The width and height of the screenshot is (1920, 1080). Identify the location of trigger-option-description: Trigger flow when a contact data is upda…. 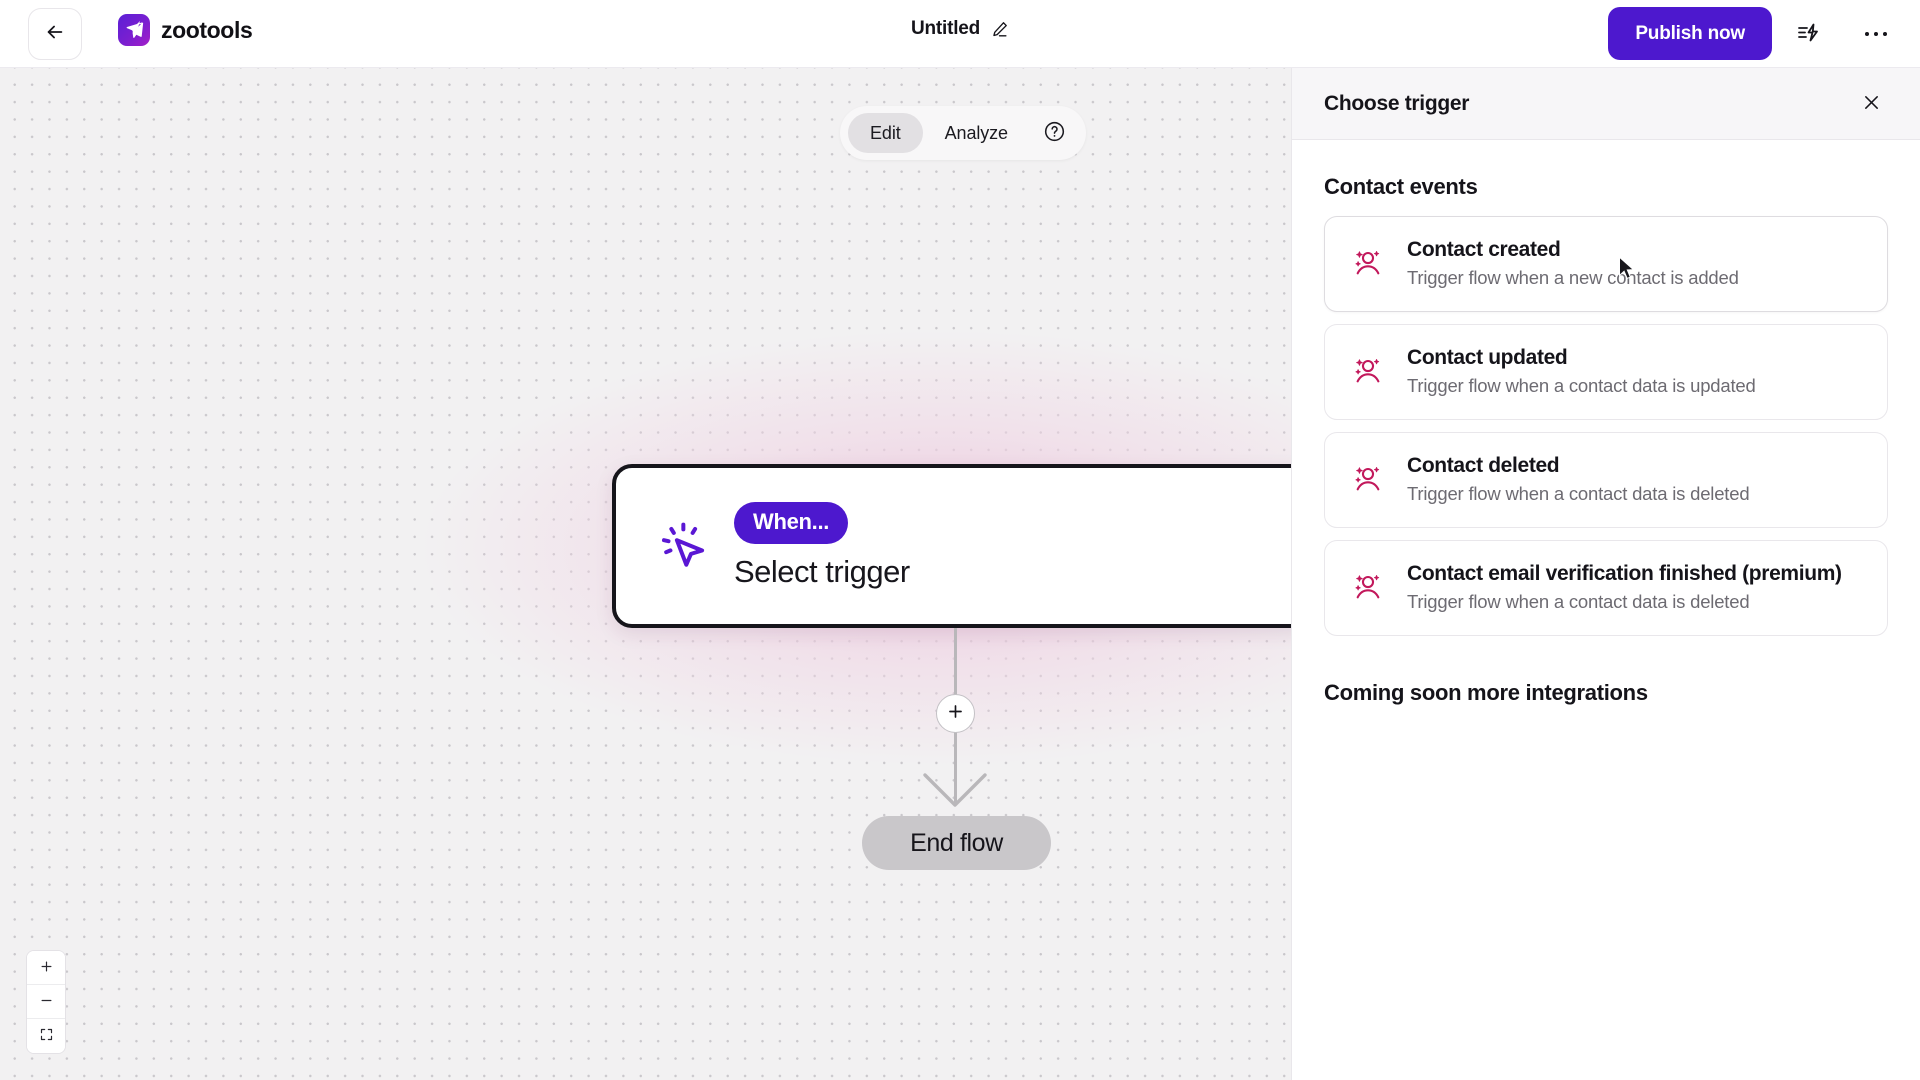
(1581, 385).